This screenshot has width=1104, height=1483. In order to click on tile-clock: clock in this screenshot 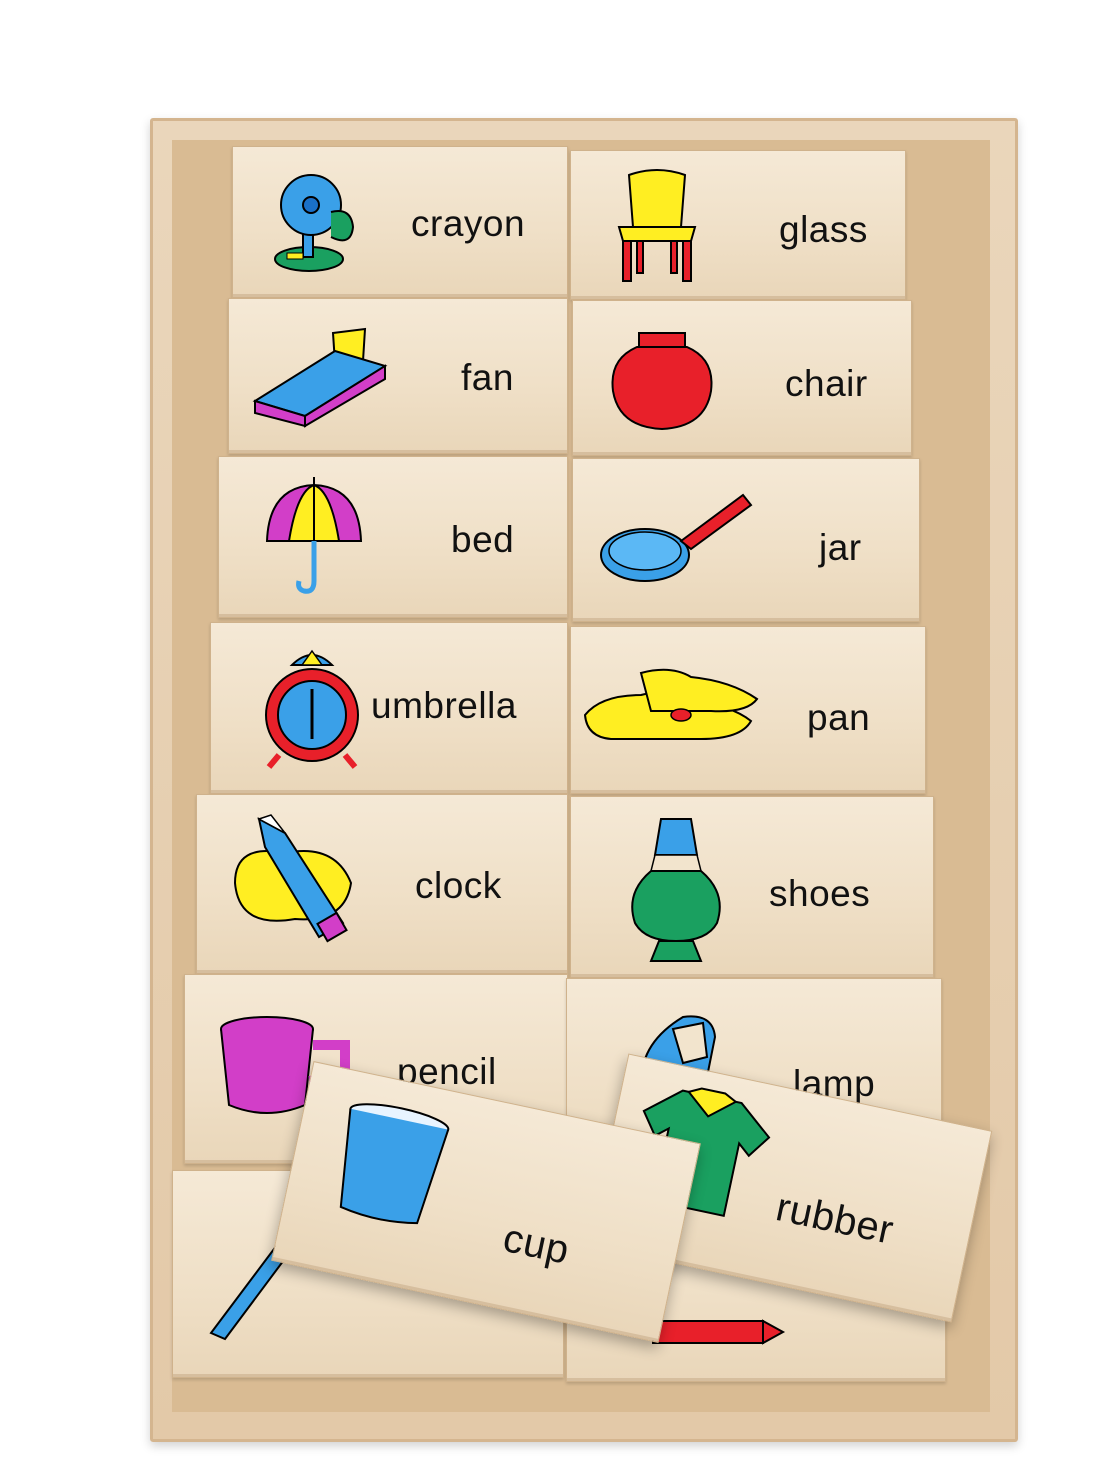, I will do `click(382, 884)`.